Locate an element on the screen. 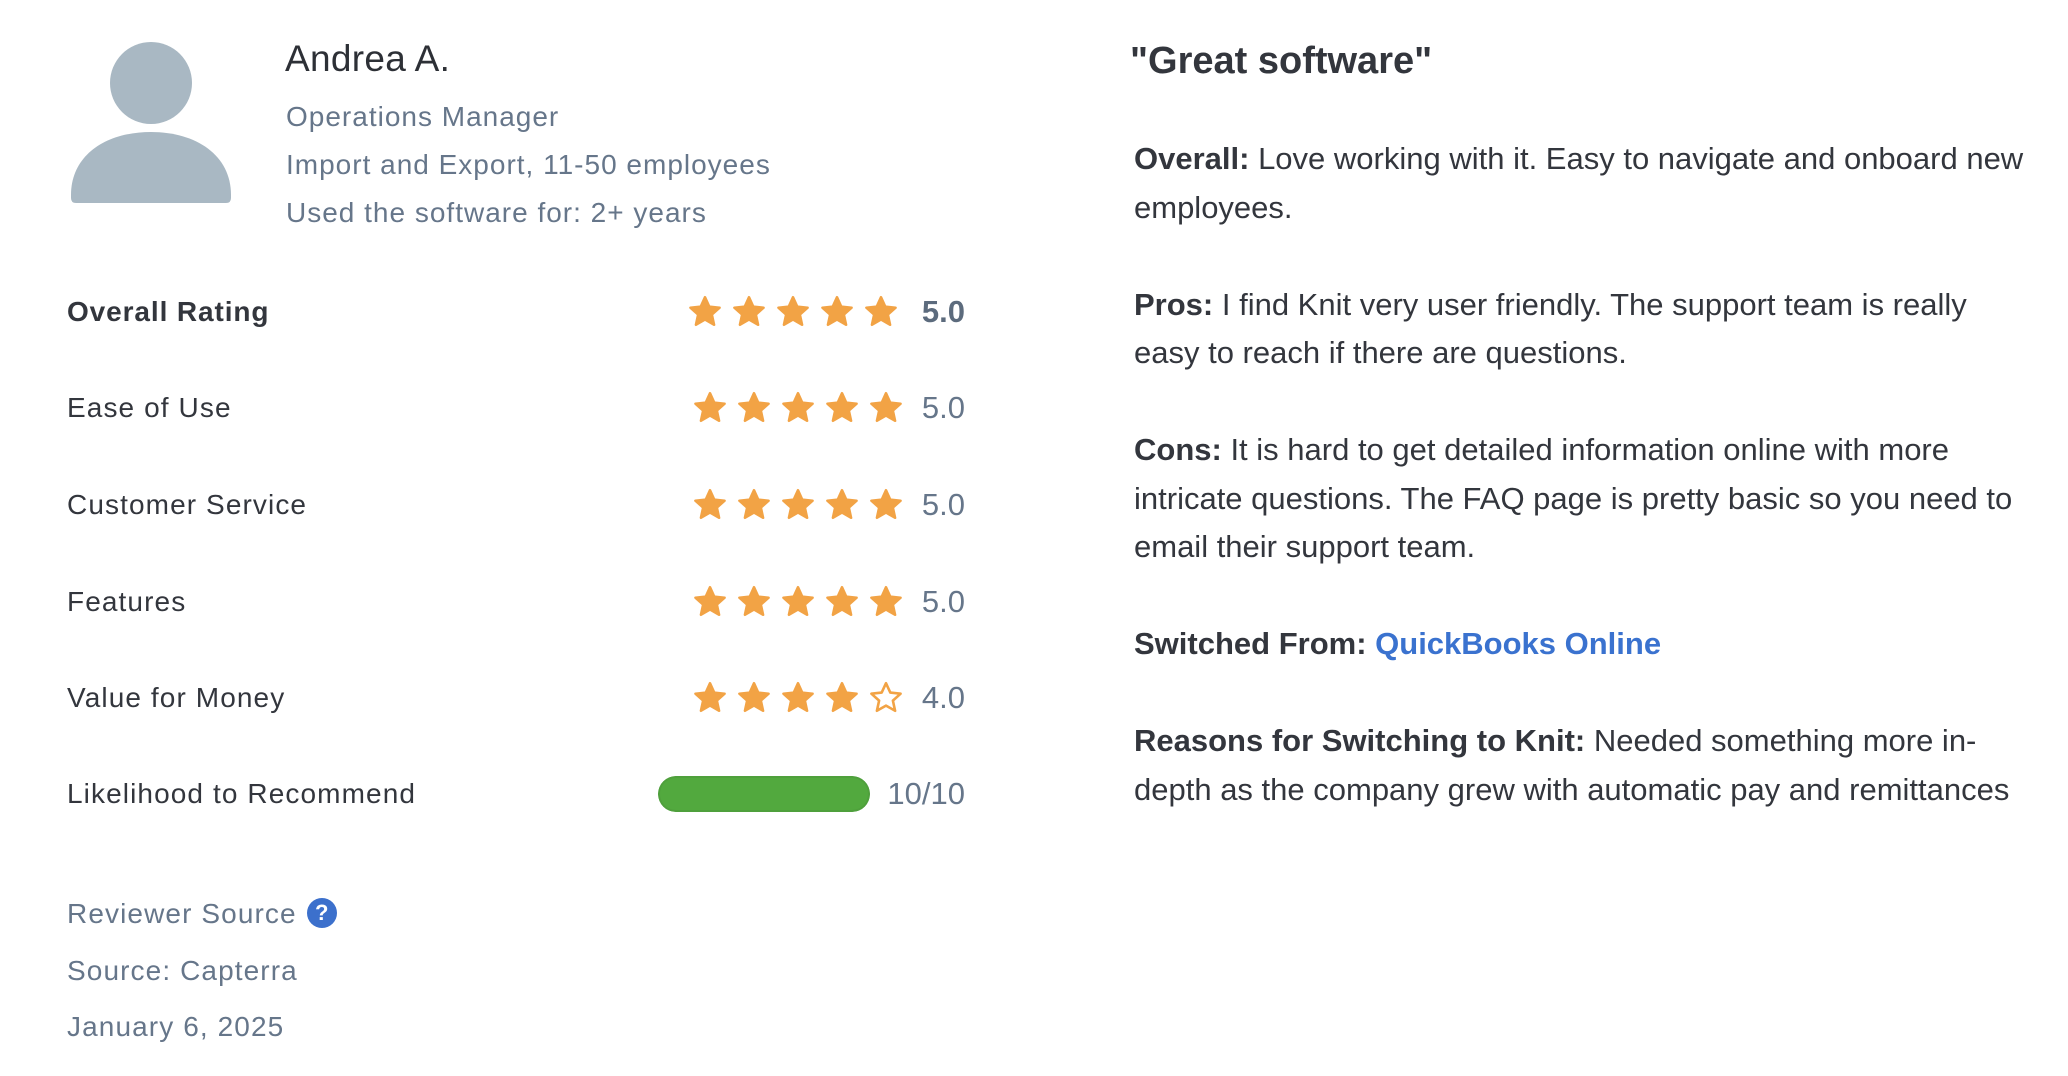 The width and height of the screenshot is (2068, 1076). reviewer-source: Reviewer Source? is located at coordinates (202, 914).